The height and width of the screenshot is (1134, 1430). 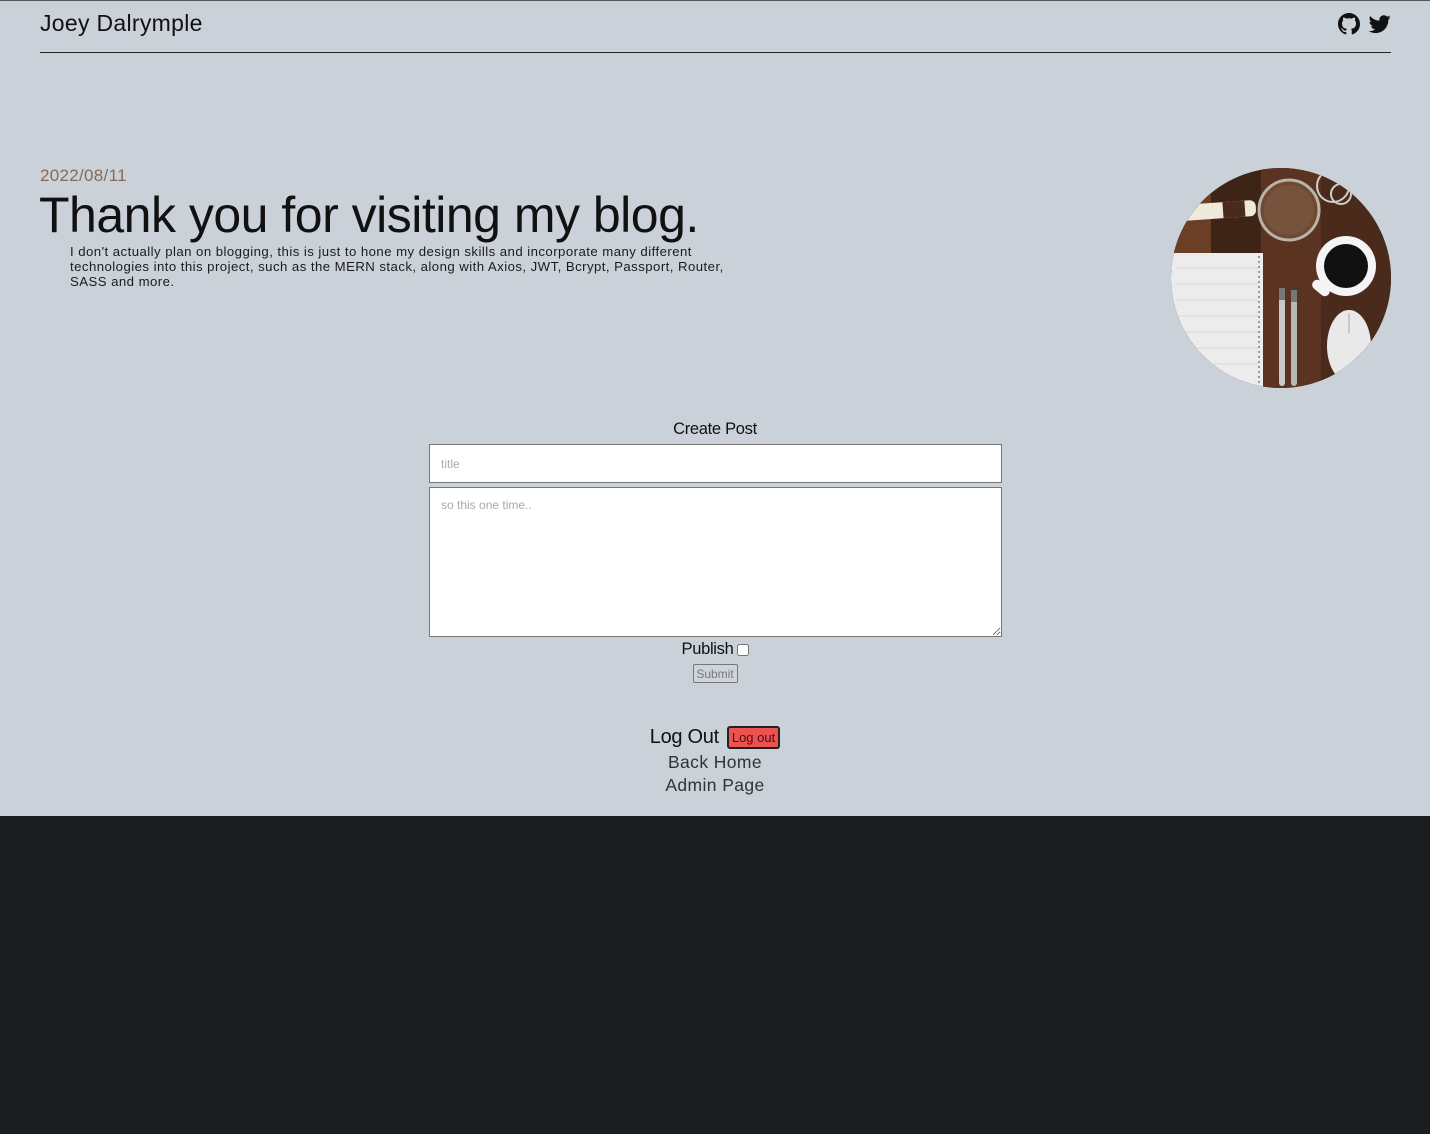 I want to click on publish-checkbox, so click(x=742, y=649).